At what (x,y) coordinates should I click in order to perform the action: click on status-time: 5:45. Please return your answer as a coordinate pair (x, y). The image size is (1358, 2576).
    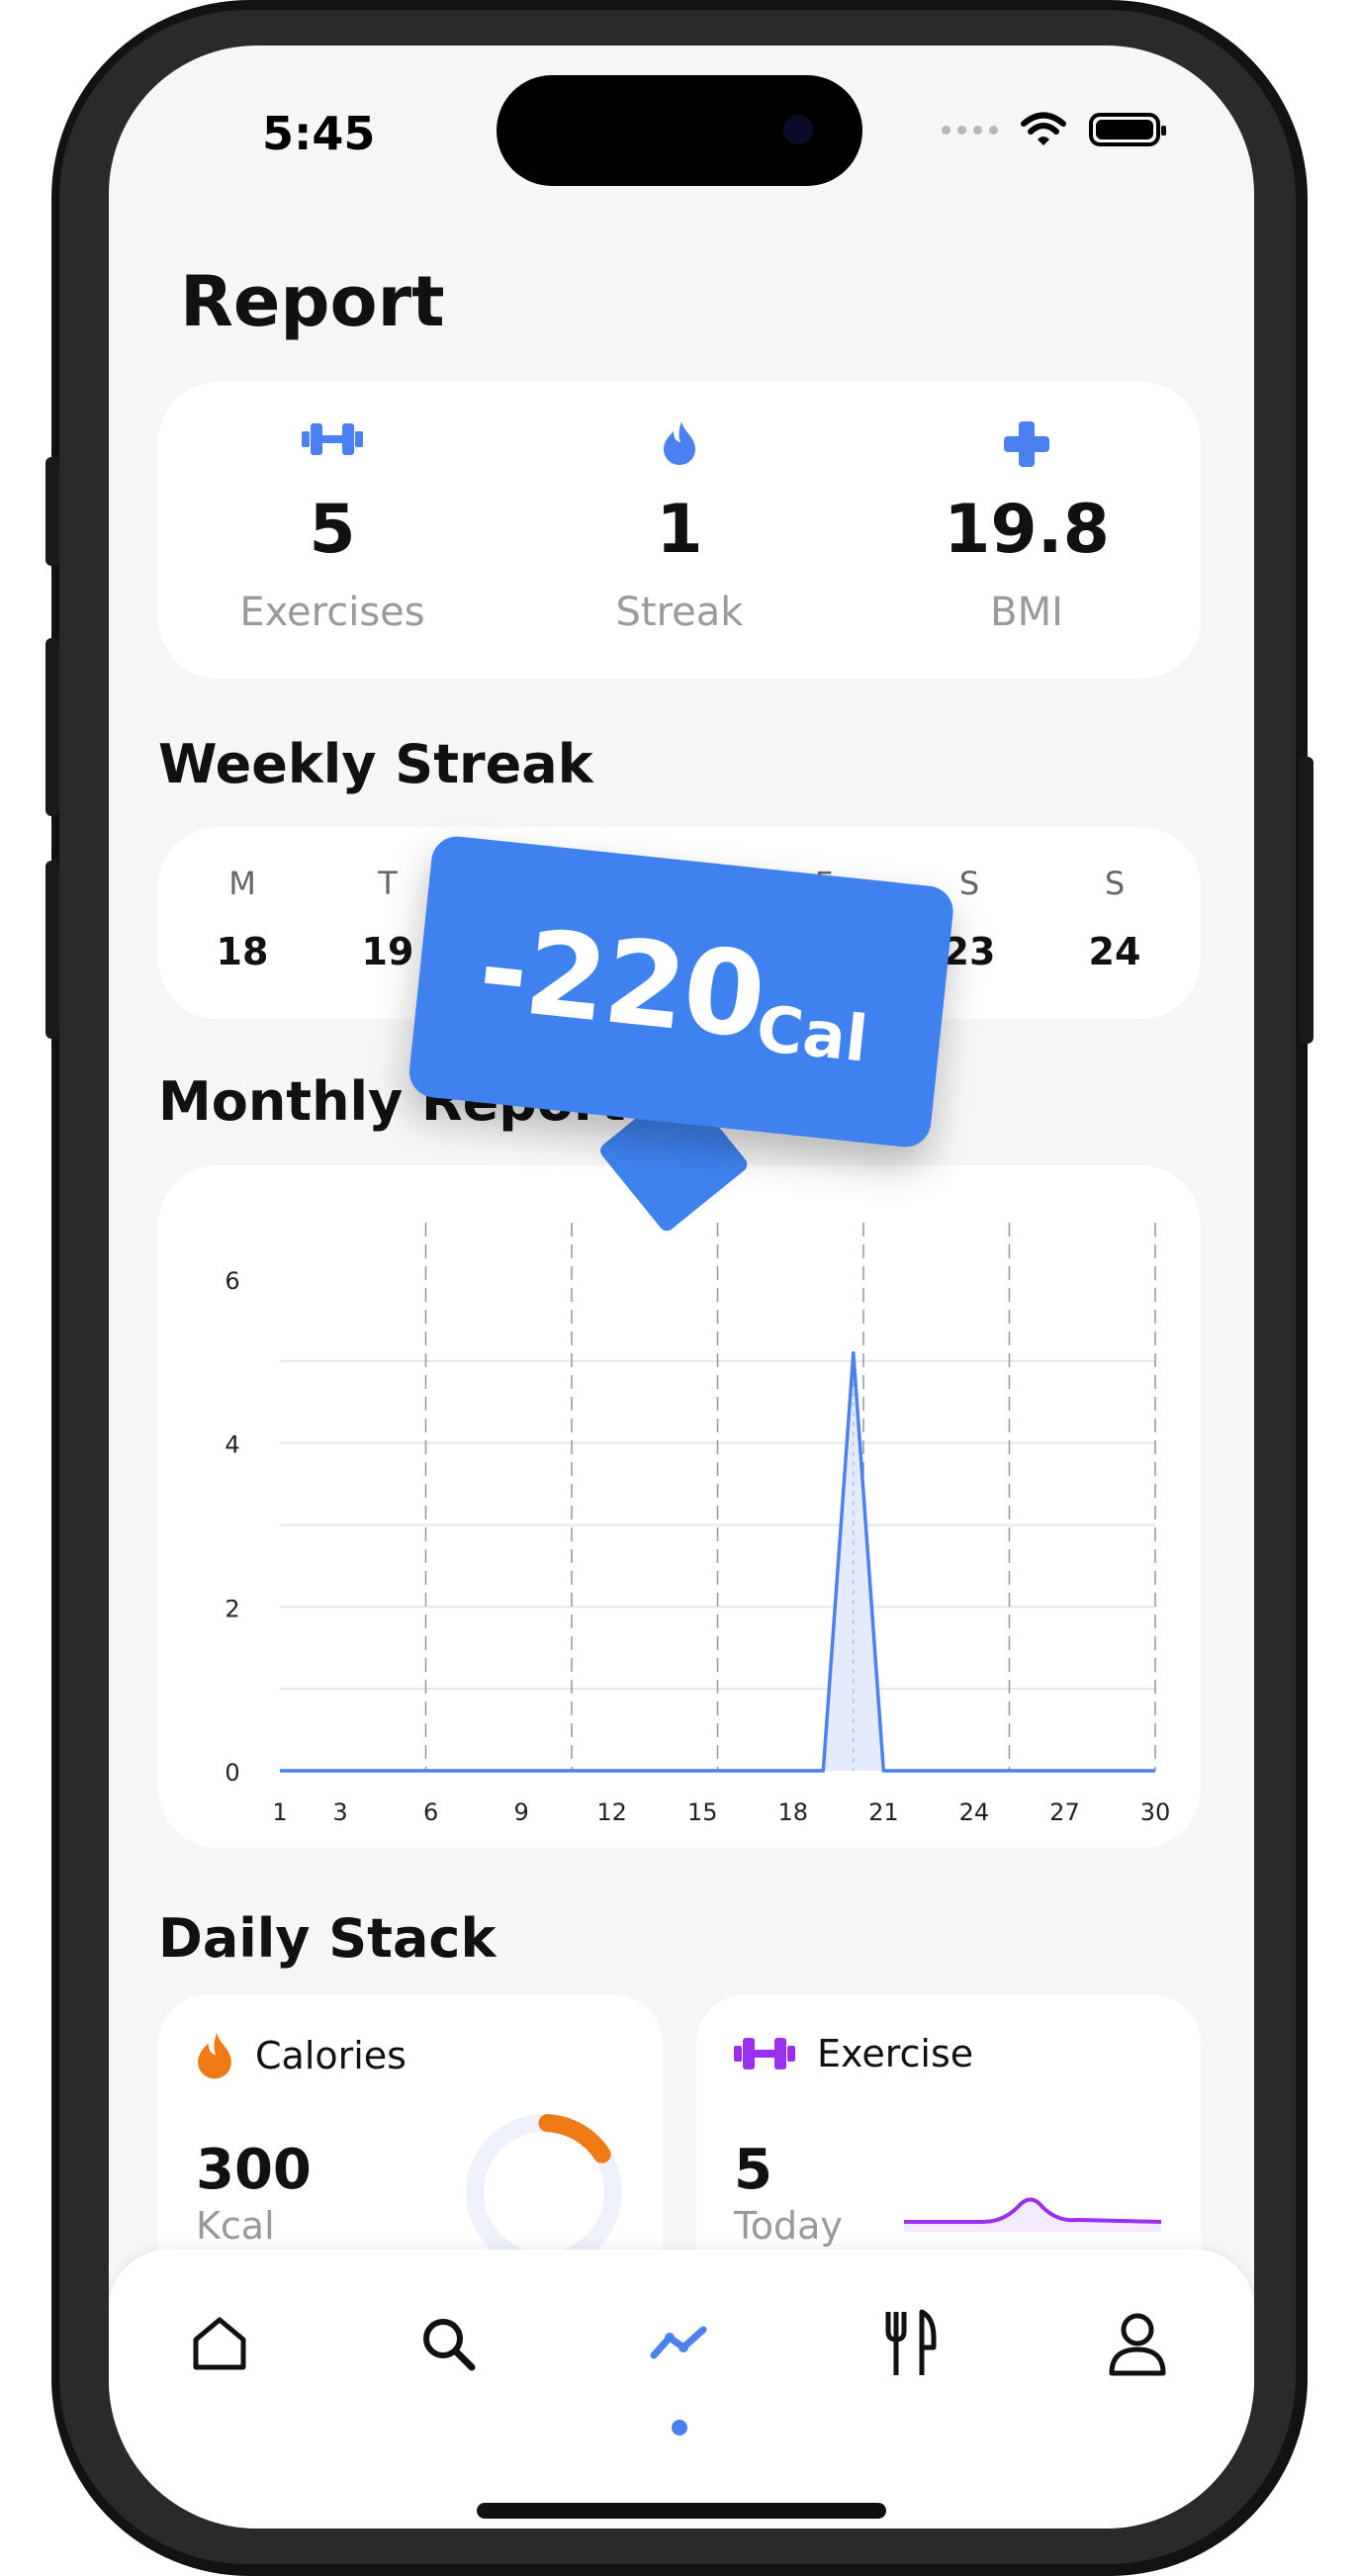
    Looking at the image, I should click on (319, 133).